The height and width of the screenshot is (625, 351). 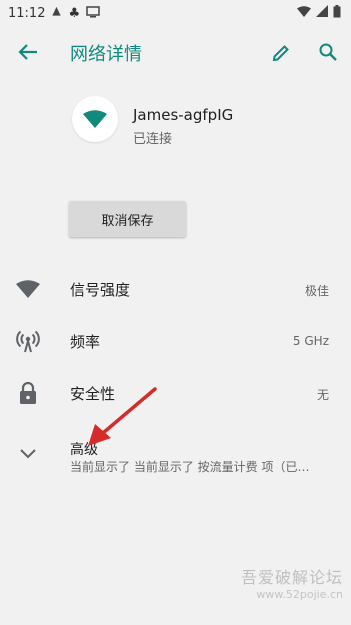 What do you see at coordinates (74, 13) in the screenshot?
I see `clover-icon: ♣` at bounding box center [74, 13].